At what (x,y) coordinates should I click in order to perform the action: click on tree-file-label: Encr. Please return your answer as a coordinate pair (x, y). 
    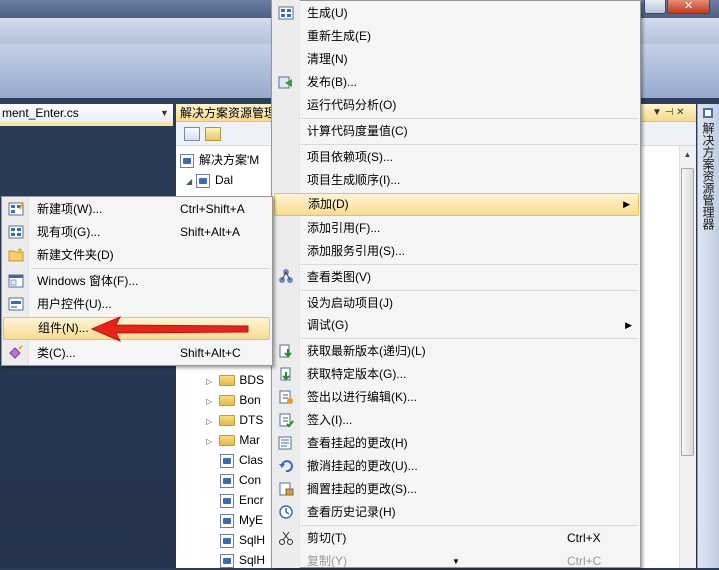
    Looking at the image, I should click on (251, 500).